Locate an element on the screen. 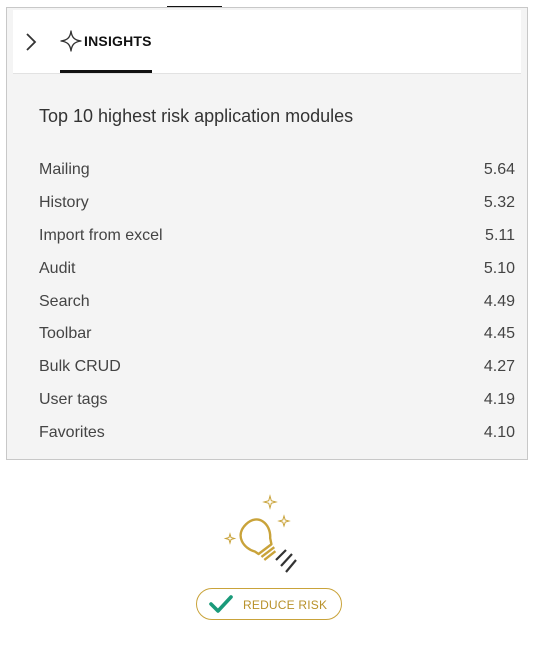 Image resolution: width=535 pixels, height=654 pixels. risk-score: 4.45 is located at coordinates (499, 334).